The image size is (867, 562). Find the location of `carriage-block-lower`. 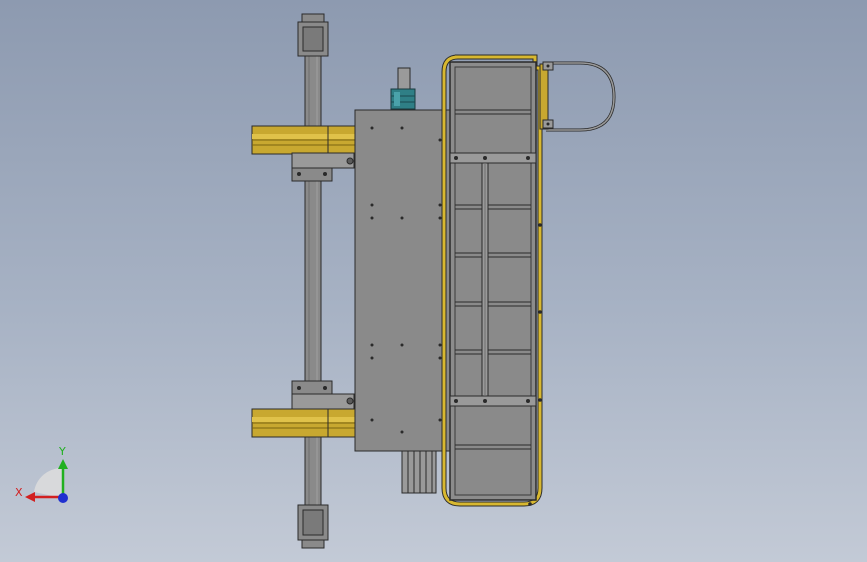

carriage-block-lower is located at coordinates (323, 395).